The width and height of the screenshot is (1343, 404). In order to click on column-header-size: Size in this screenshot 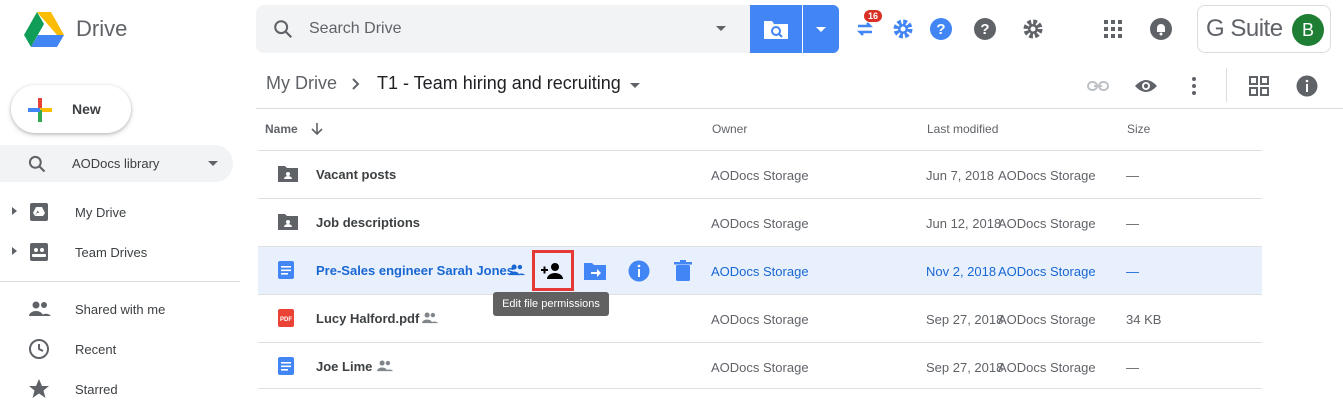, I will do `click(1138, 129)`.